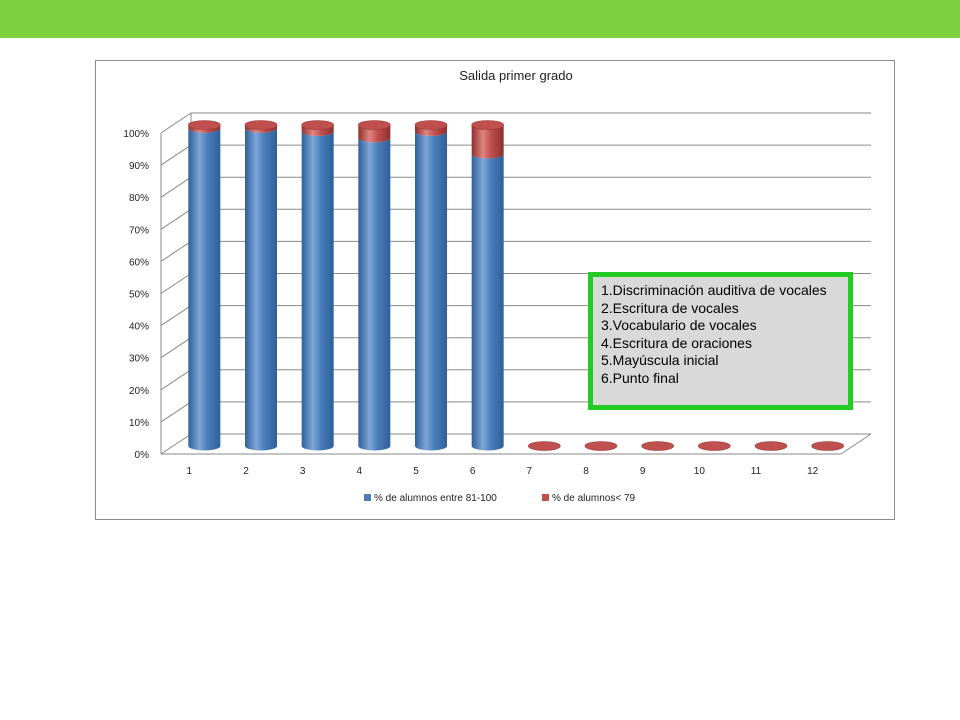  I want to click on y-tick-label: 40%, so click(139, 327).